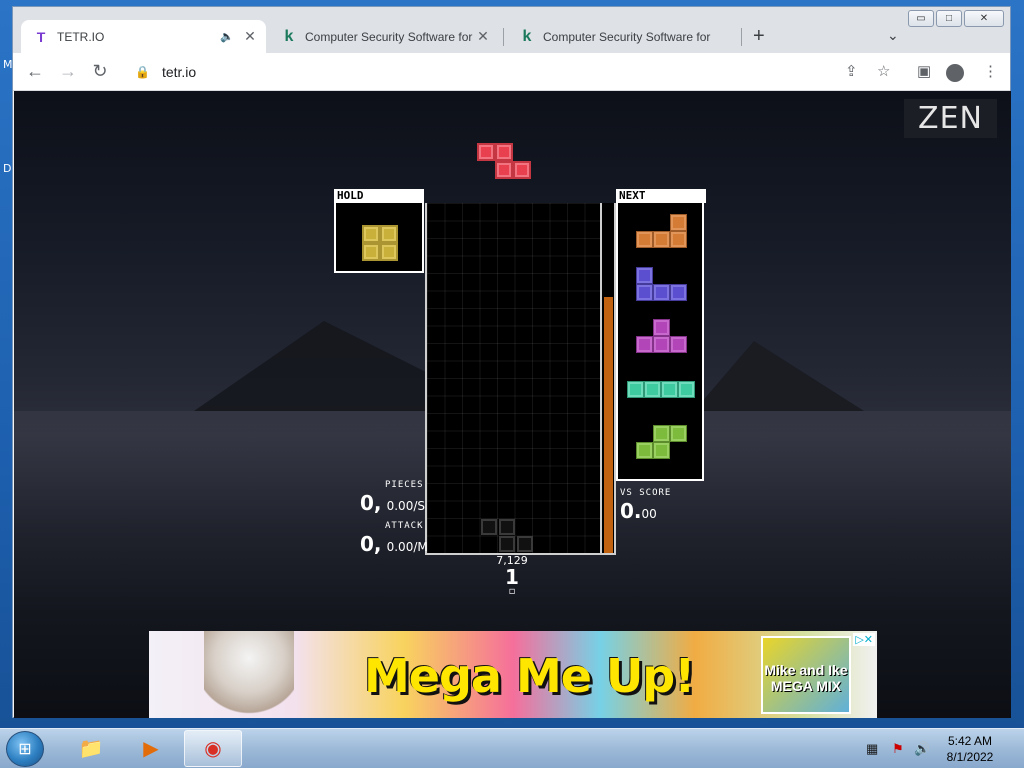 This screenshot has height=768, width=1024. I want to click on volume-tray-icon: 🔊, so click(922, 749).